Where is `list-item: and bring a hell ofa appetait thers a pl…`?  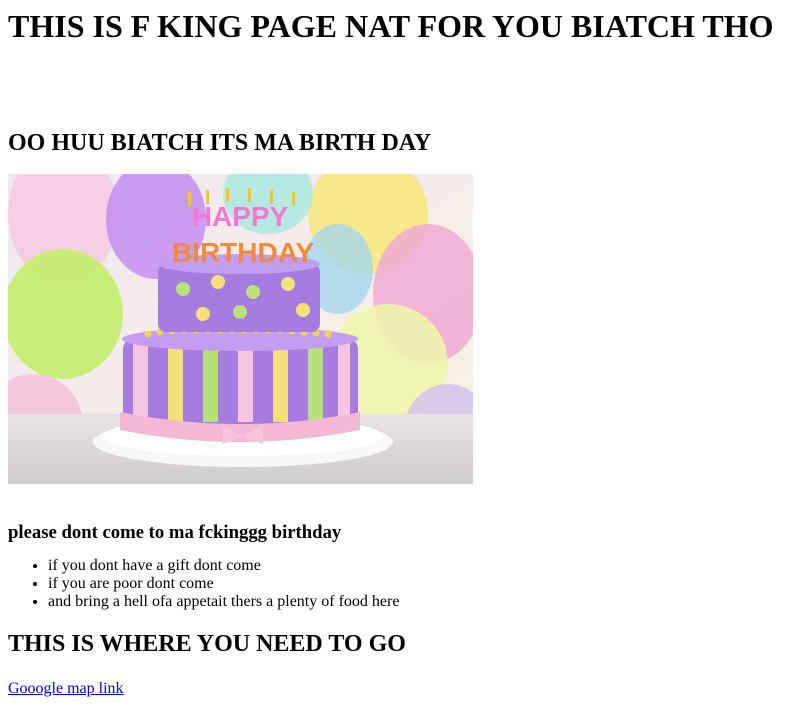
list-item: and bring a hell ofa appetait thers a pl… is located at coordinates (419, 602).